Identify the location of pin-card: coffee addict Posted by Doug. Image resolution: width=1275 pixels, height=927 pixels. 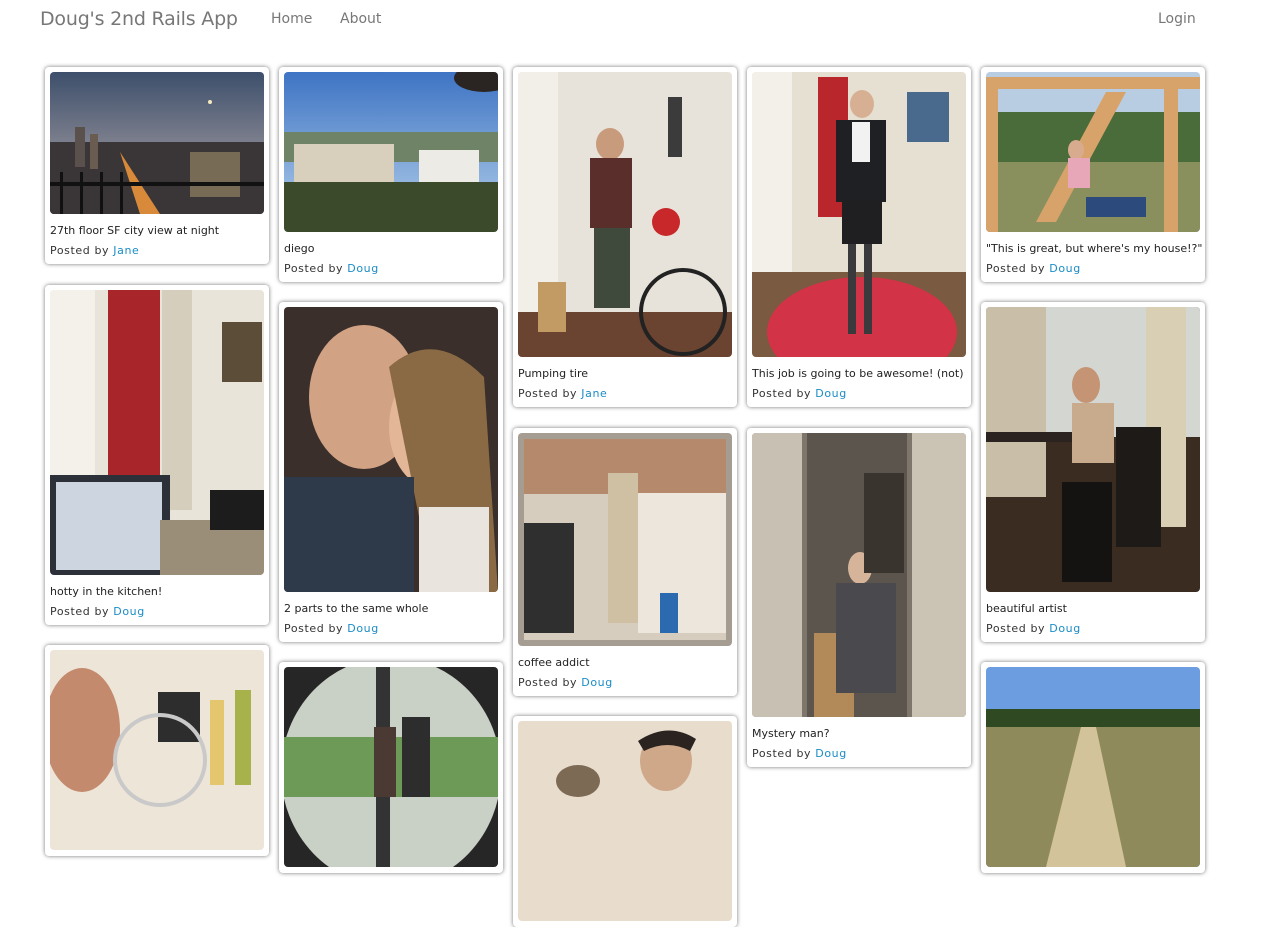
(625, 562).